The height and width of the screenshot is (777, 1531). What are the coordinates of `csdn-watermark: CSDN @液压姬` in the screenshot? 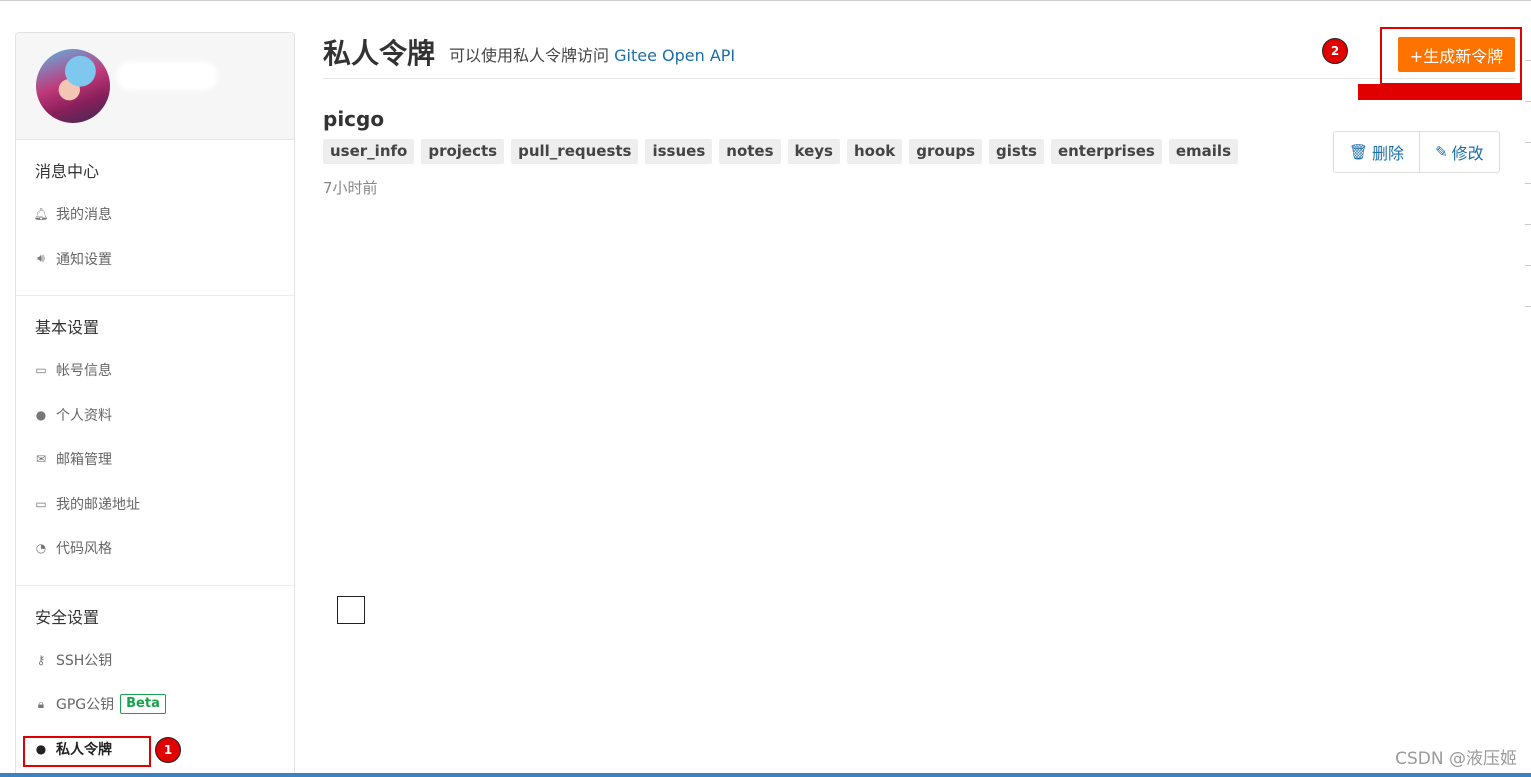 It's located at (1456, 759).